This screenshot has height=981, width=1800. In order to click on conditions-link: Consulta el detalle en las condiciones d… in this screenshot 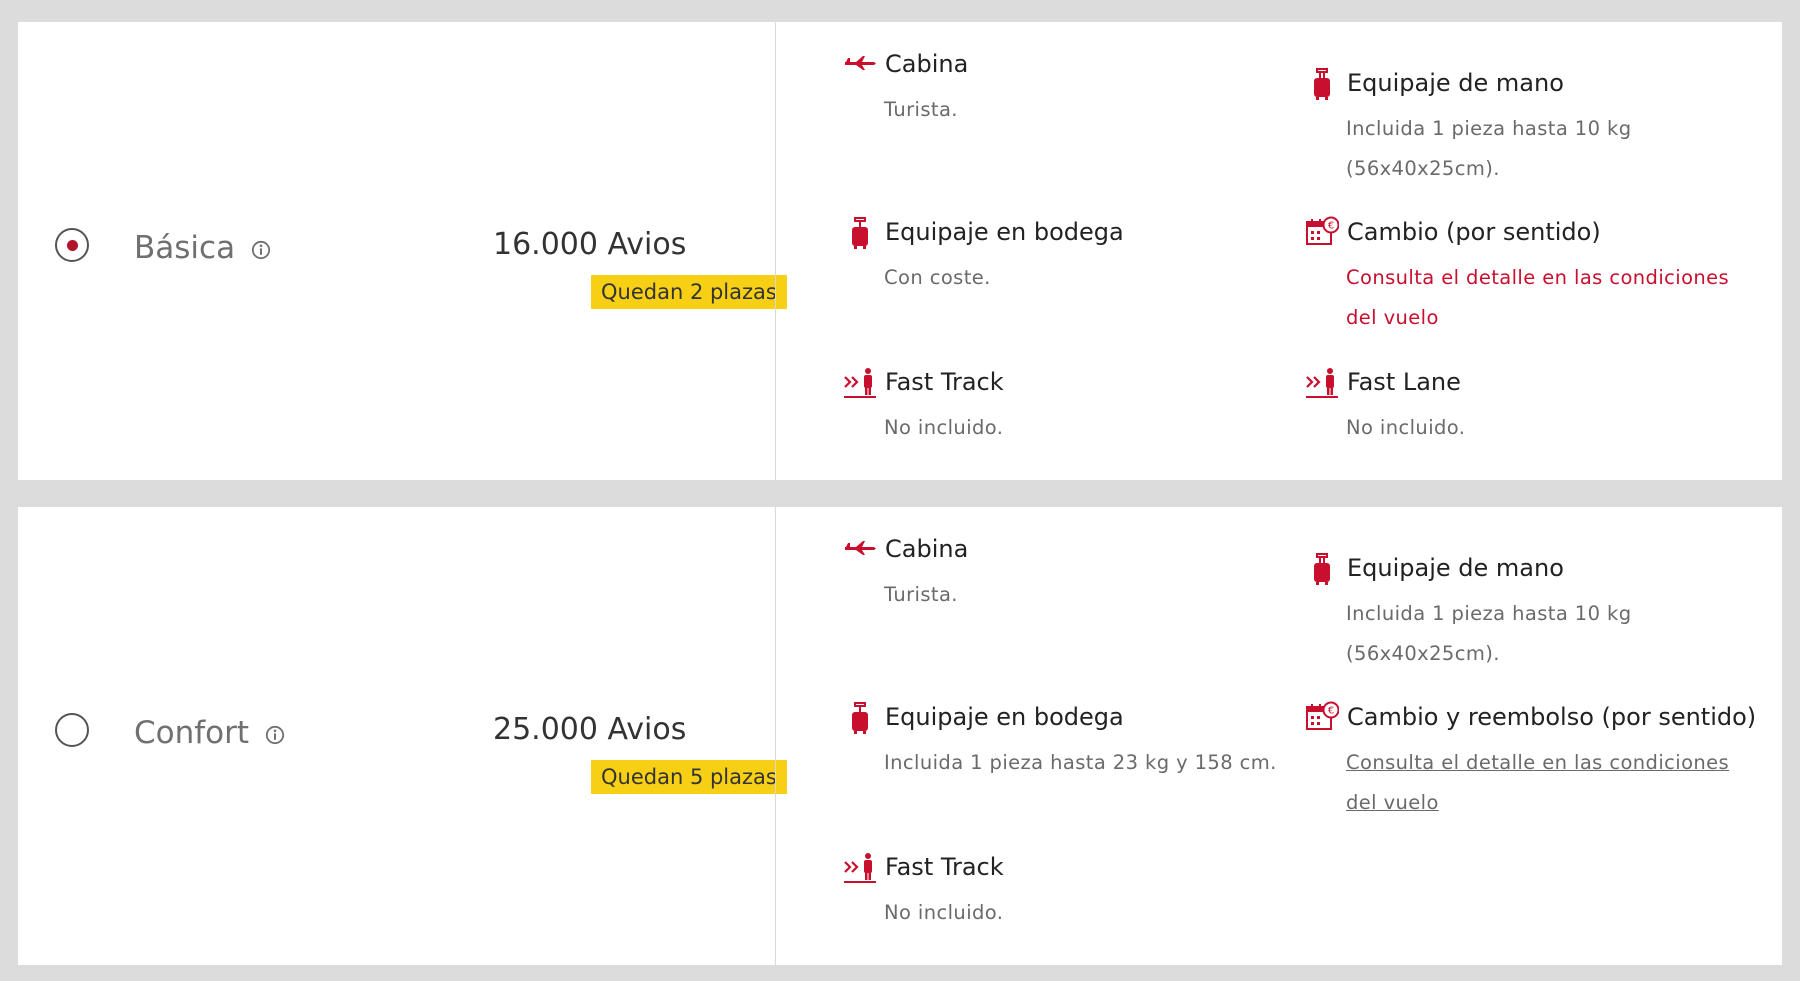, I will do `click(1551, 783)`.